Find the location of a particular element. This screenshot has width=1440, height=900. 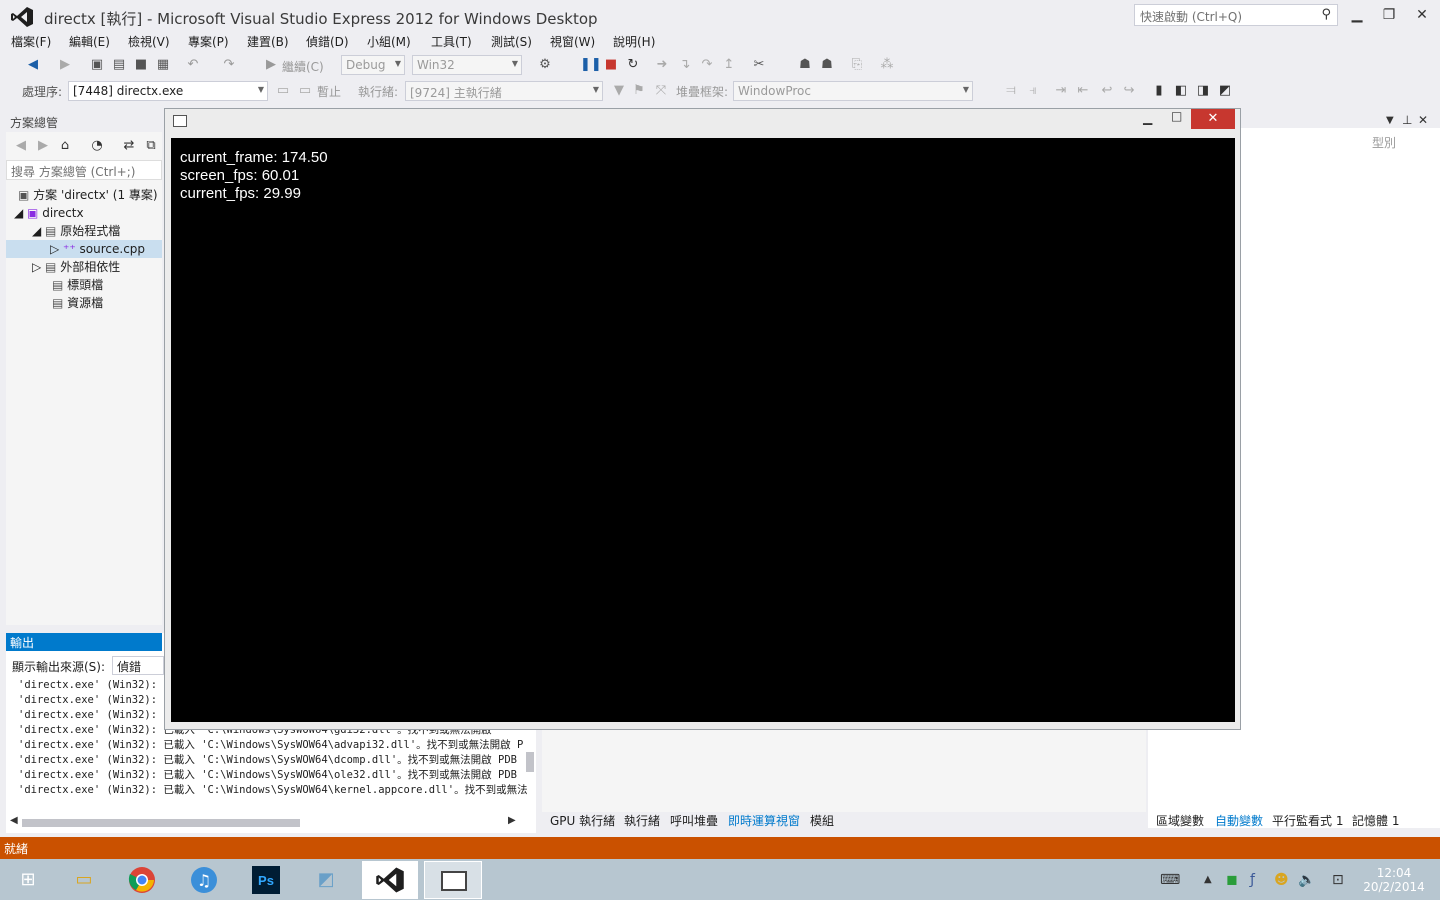

stack-frame-combo: WindowProc ▼ is located at coordinates (853, 91).